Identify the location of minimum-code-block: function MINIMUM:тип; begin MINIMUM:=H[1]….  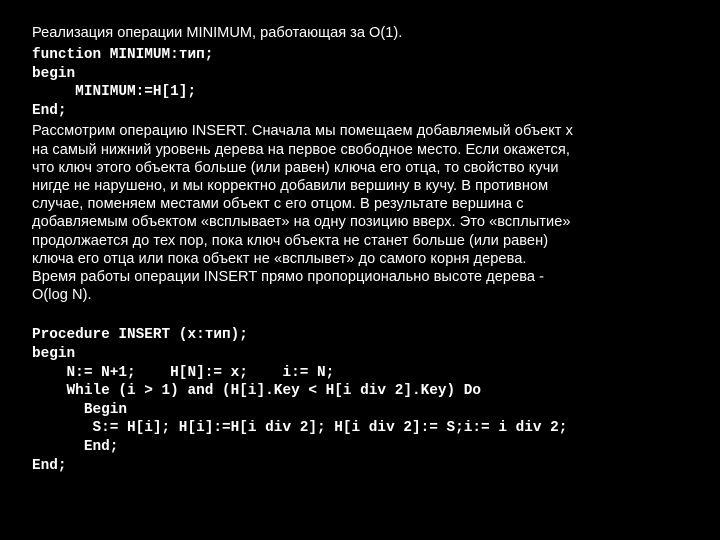
(371, 83).